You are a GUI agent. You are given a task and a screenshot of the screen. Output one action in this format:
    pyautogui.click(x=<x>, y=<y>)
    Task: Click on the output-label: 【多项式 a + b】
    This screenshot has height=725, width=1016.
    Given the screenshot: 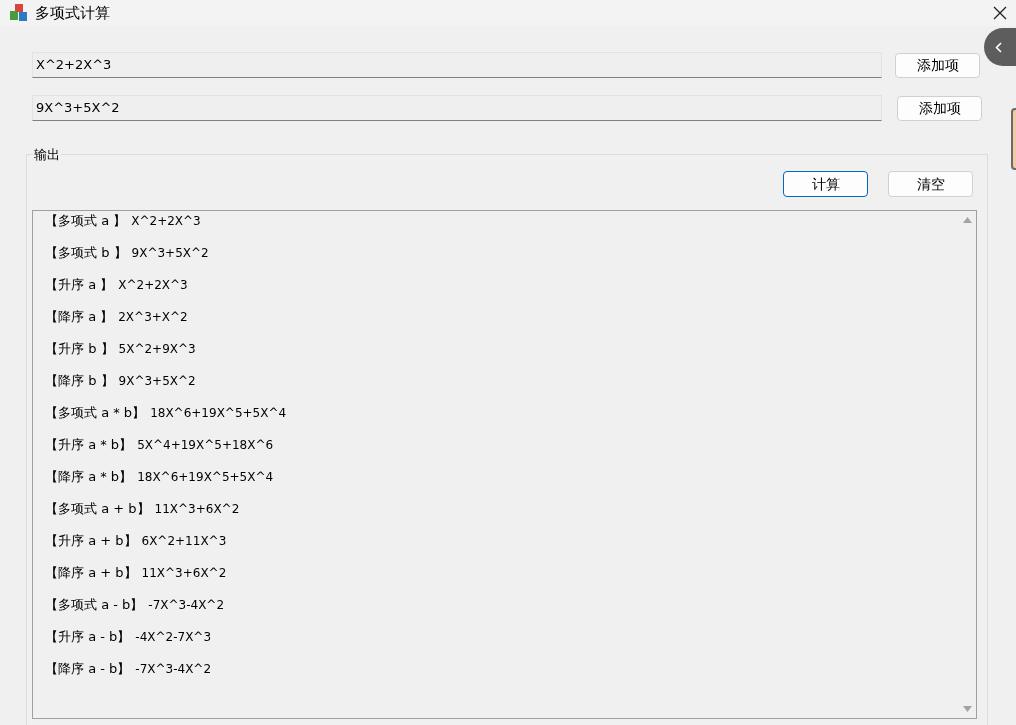 What is the action you would take?
    pyautogui.click(x=97, y=509)
    